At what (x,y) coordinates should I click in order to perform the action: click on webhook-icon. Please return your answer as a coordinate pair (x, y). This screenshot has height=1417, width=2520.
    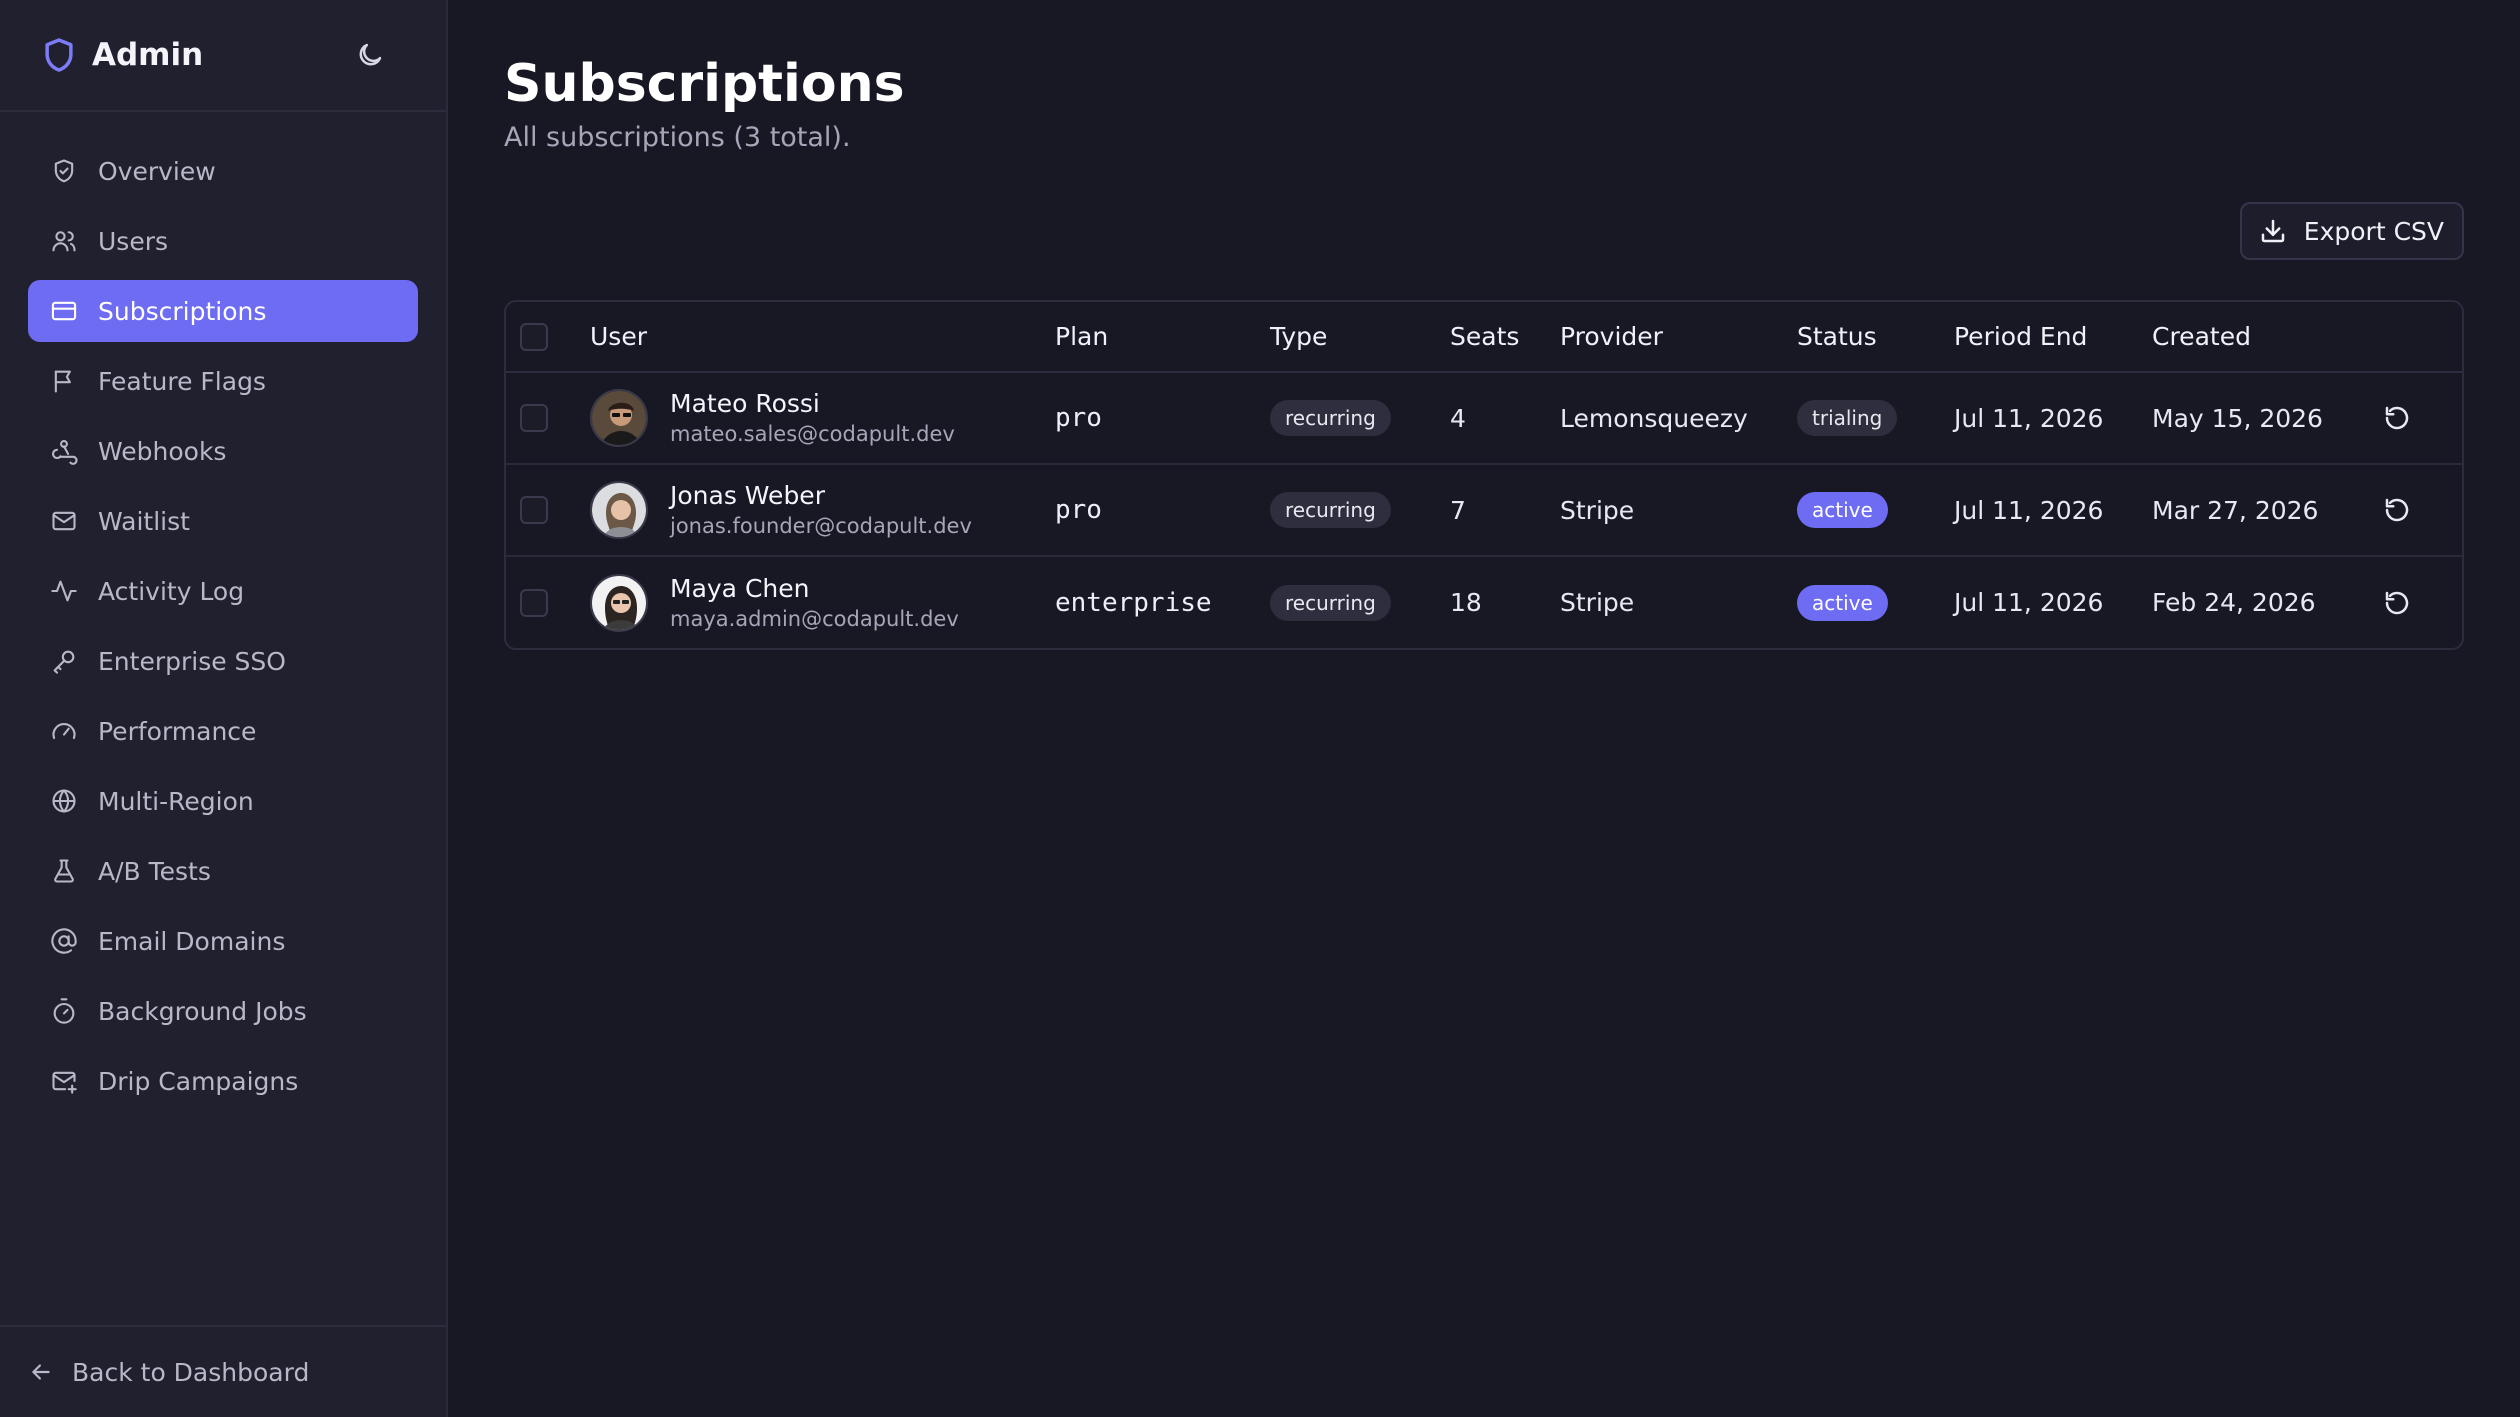
    Looking at the image, I should click on (65, 452).